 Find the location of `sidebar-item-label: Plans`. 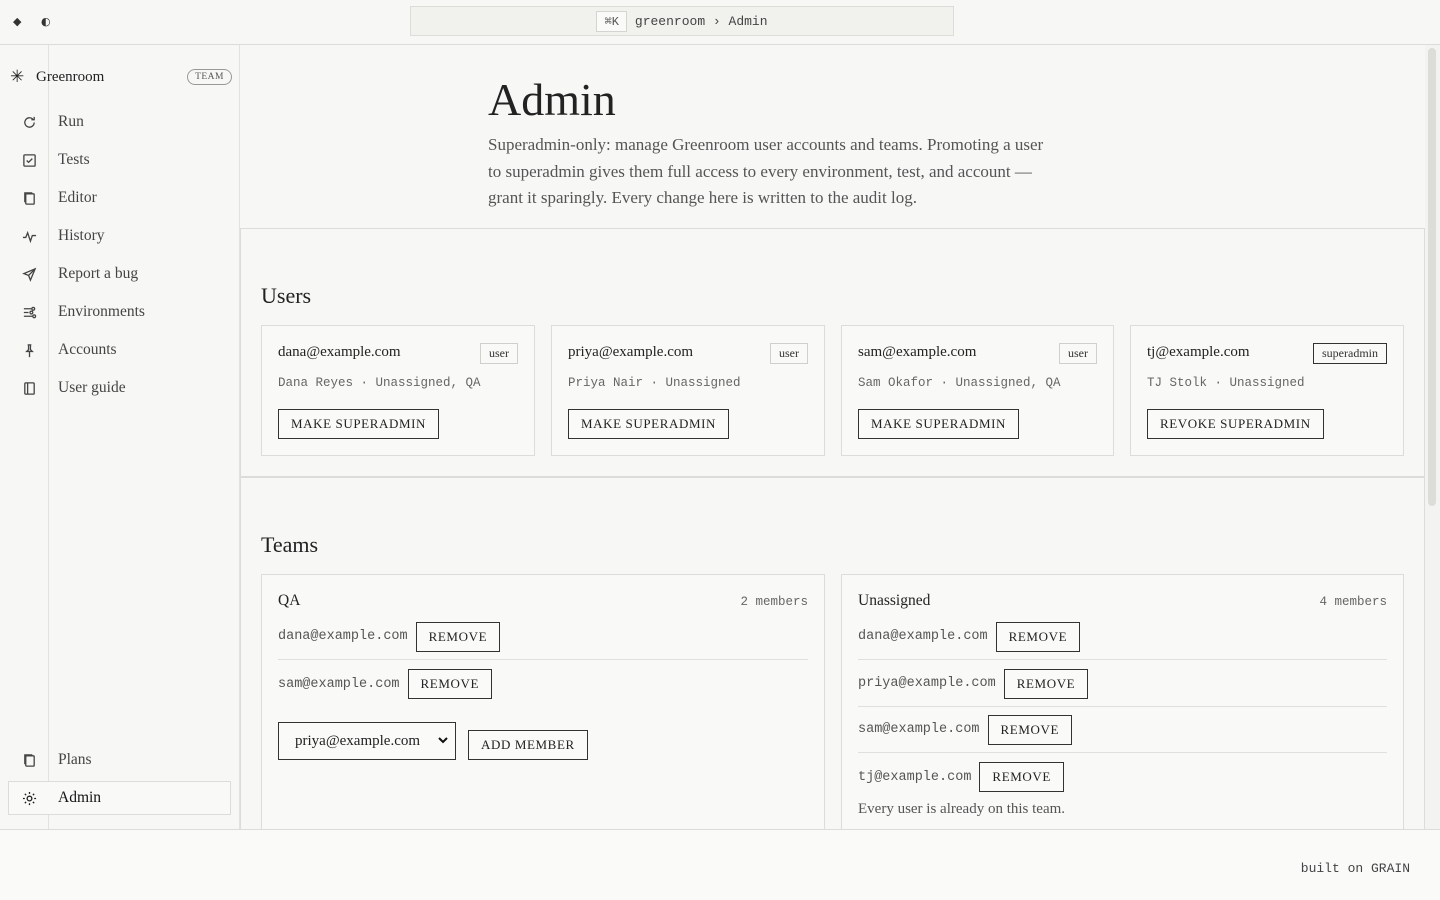

sidebar-item-label: Plans is located at coordinates (75, 759).